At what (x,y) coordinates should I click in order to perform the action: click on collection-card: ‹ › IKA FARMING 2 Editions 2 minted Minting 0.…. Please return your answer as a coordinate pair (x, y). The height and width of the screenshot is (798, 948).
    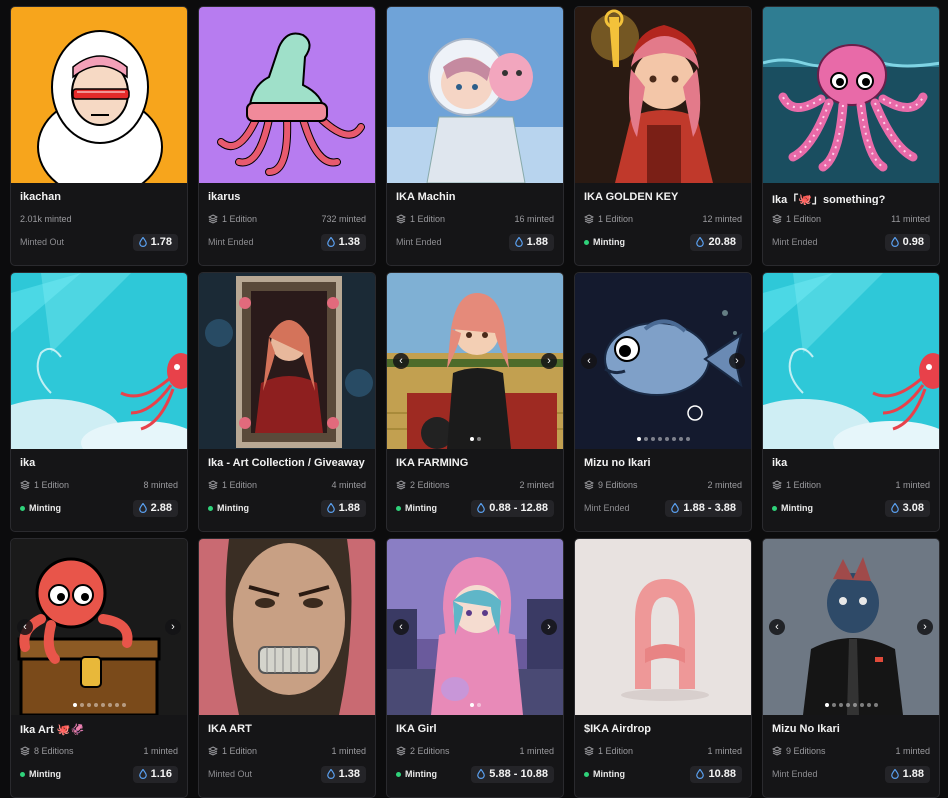
    Looking at the image, I should click on (475, 402).